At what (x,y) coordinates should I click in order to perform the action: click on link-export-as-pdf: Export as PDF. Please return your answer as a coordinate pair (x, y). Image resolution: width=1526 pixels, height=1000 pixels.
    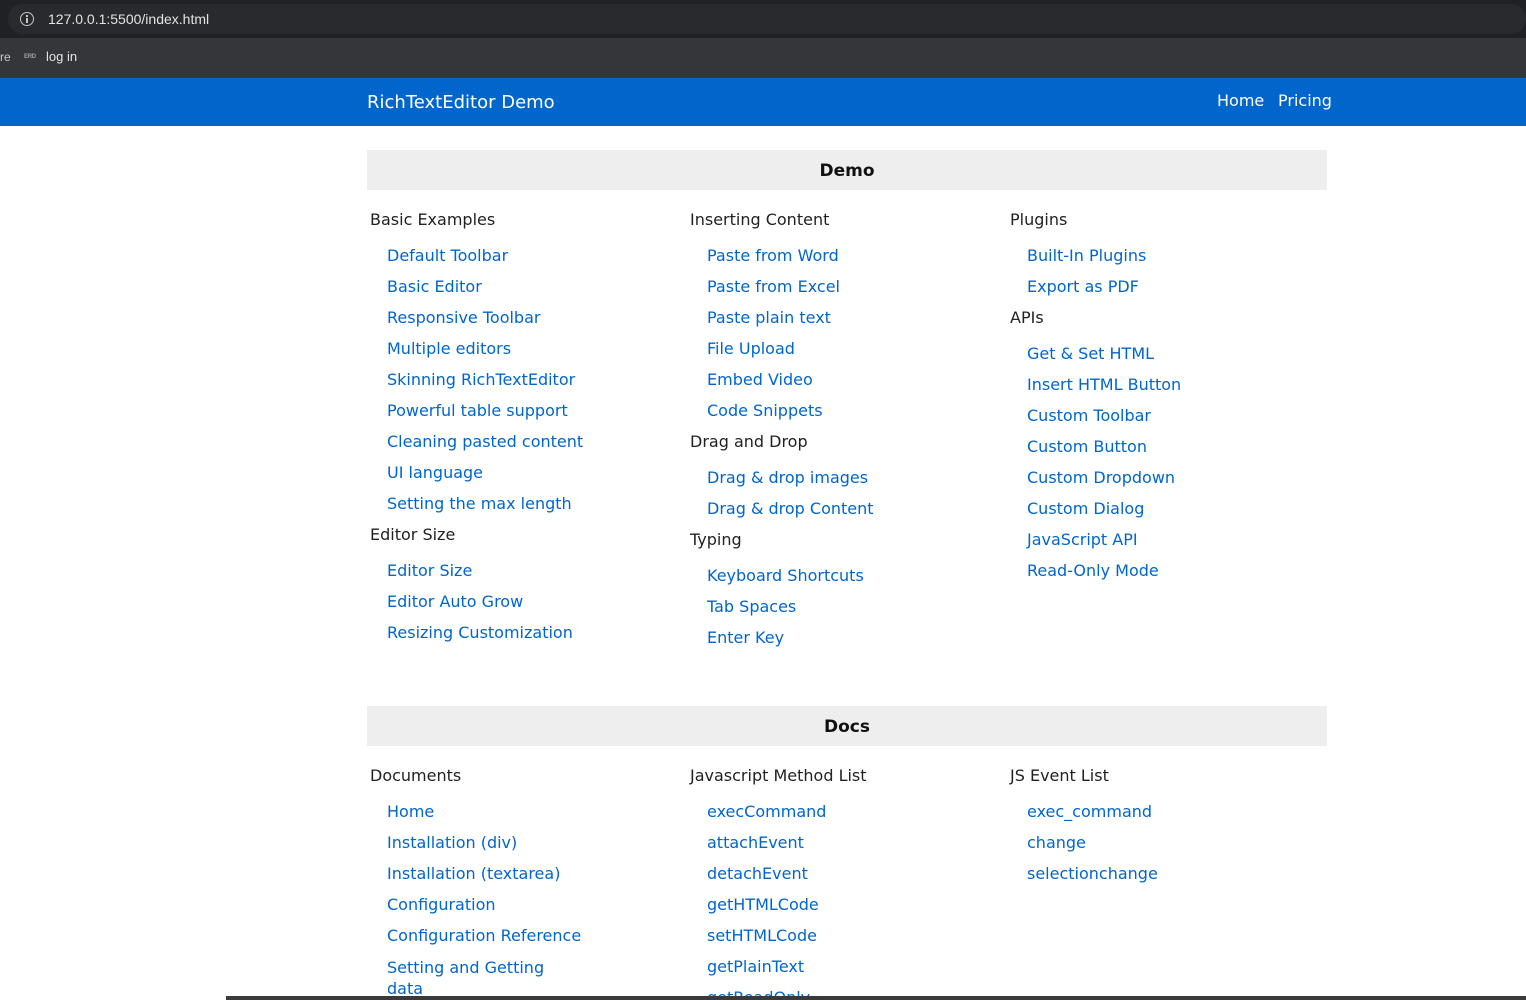
    Looking at the image, I should click on (1162, 292).